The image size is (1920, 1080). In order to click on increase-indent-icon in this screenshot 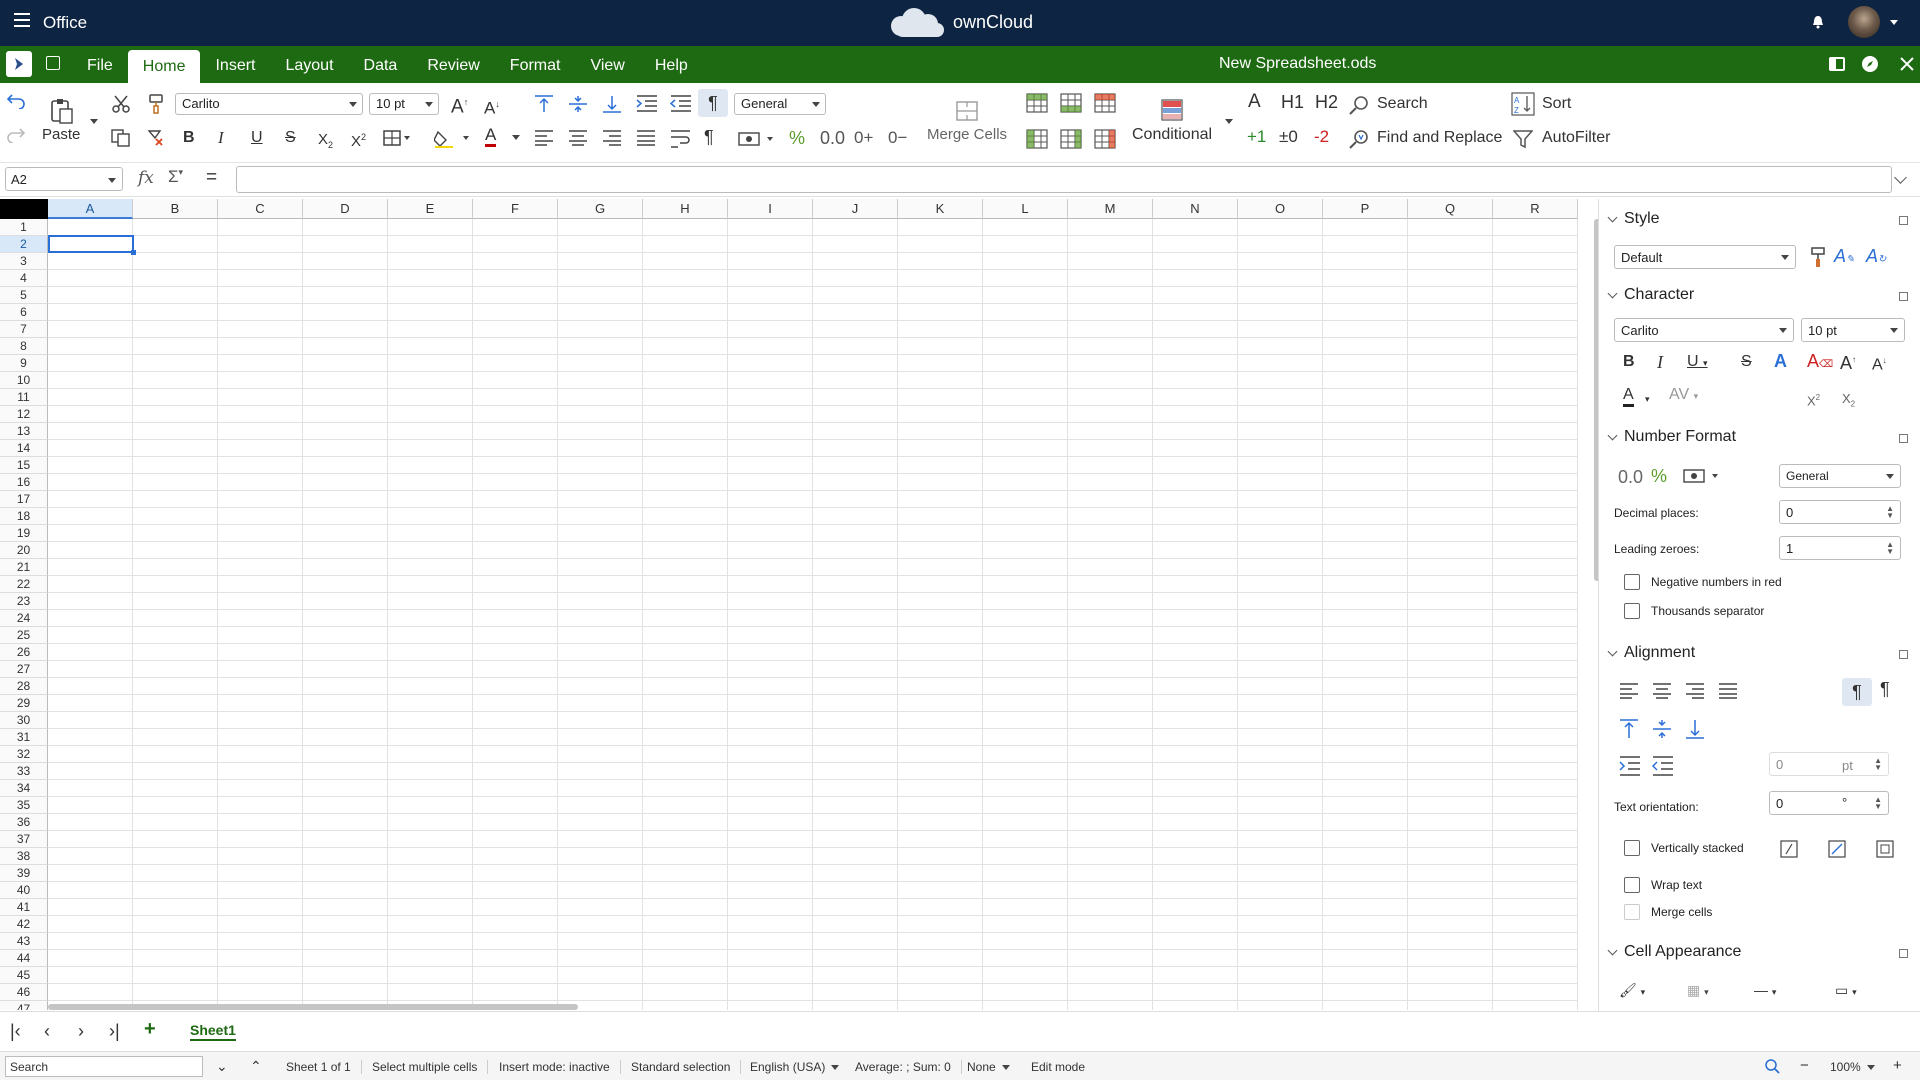, I will do `click(647, 104)`.